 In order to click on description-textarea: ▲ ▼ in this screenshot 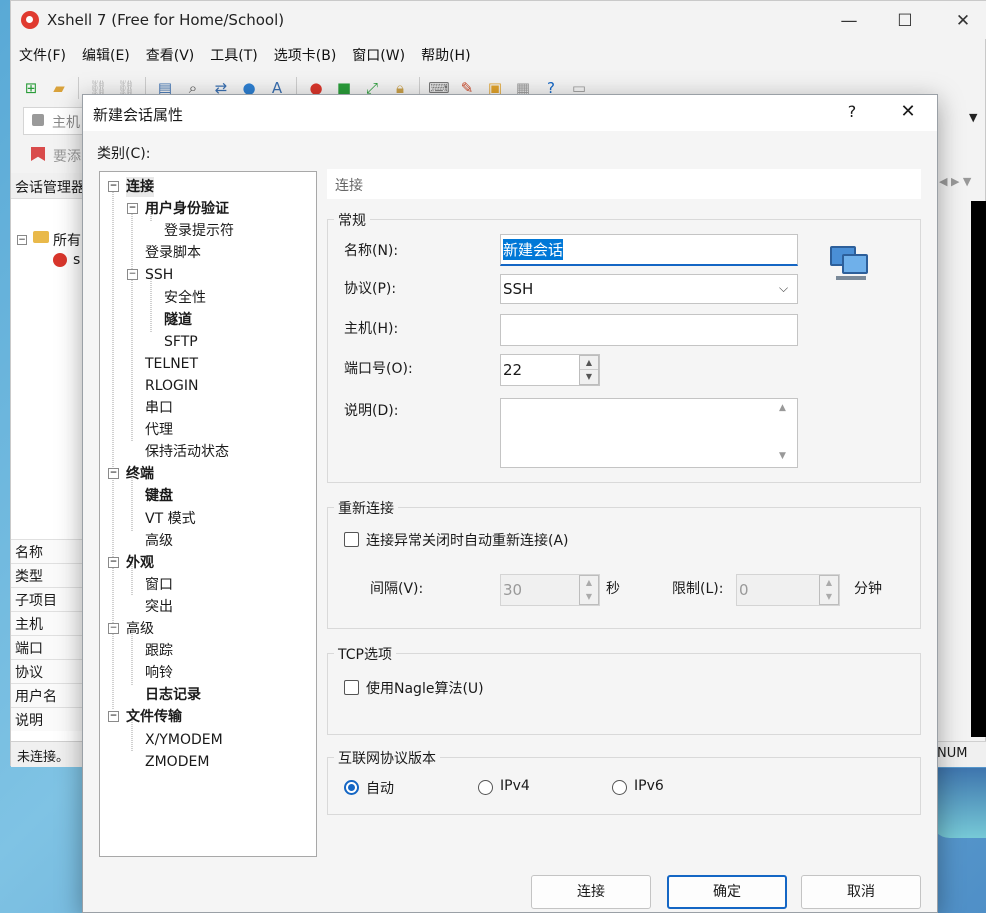, I will do `click(649, 433)`.